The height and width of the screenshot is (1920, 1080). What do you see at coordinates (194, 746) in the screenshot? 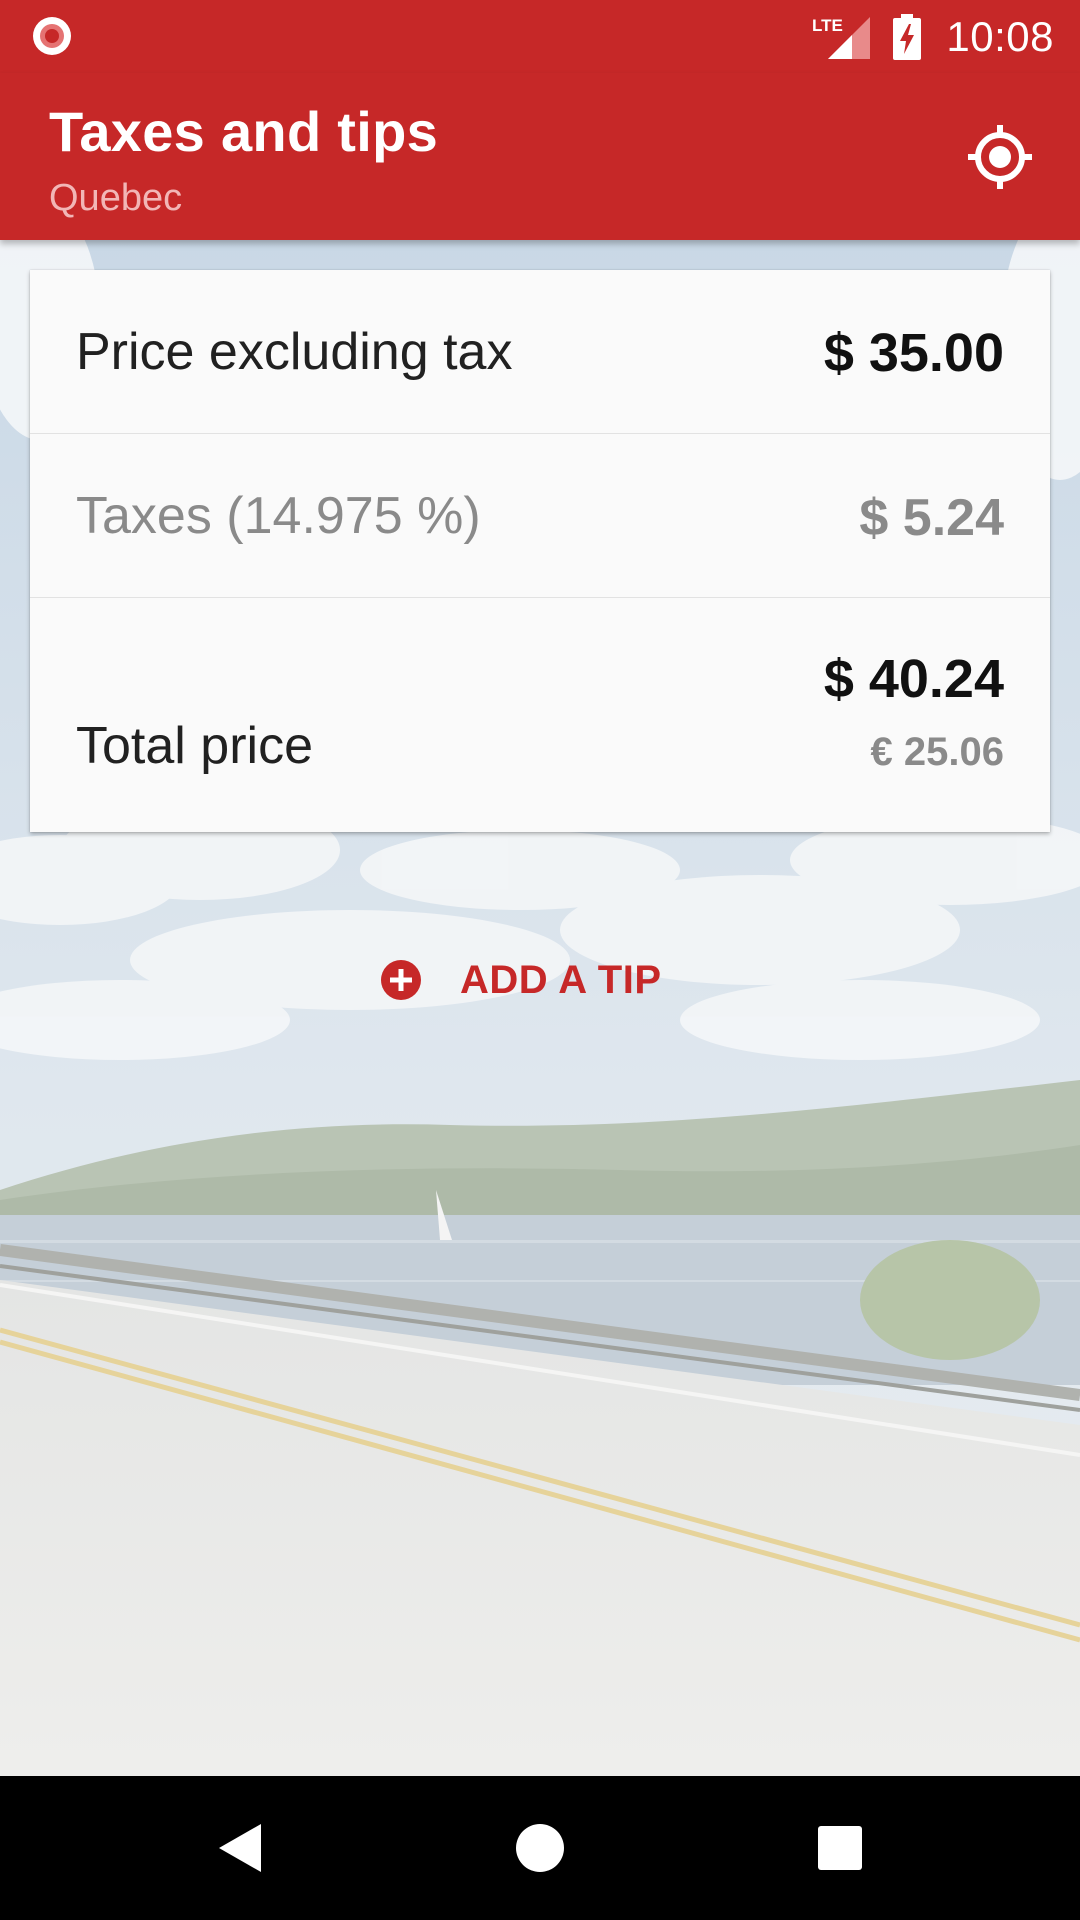
I see `total-label: Total price` at bounding box center [194, 746].